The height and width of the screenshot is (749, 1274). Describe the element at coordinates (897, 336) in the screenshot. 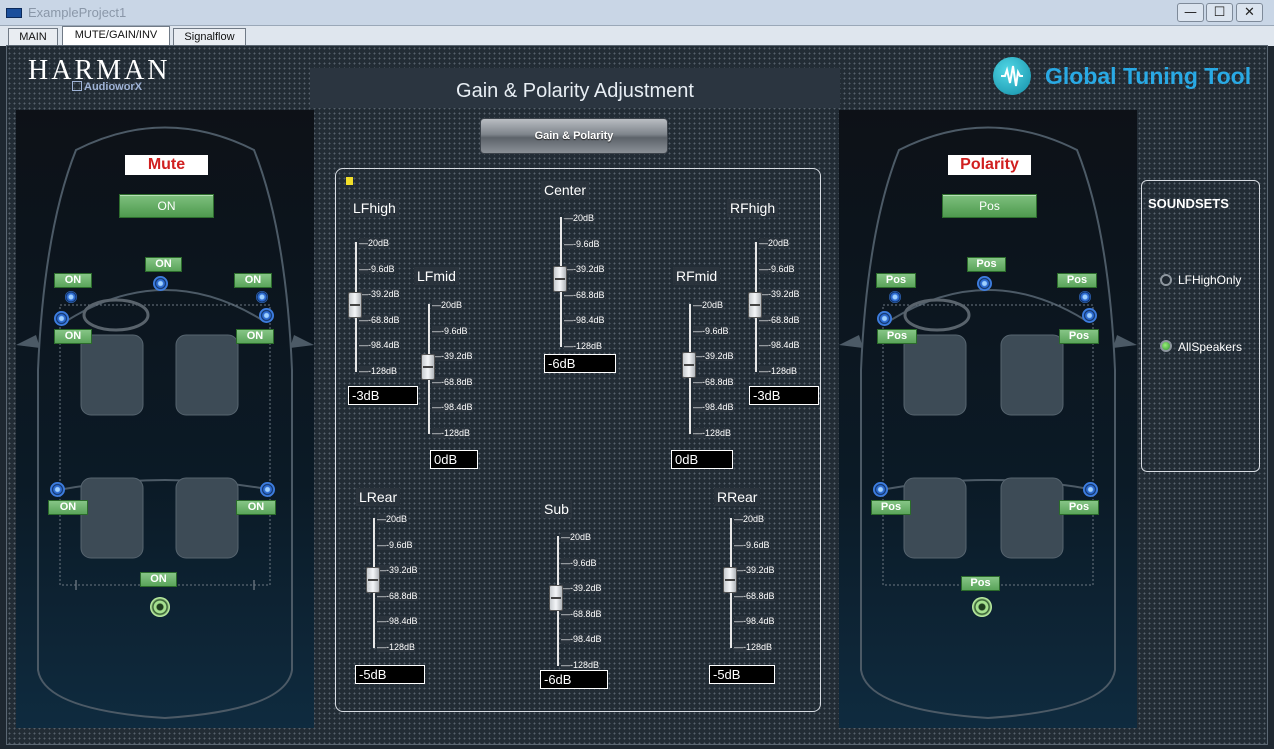

I see `polarity-tag-lfmid: Pos` at that location.